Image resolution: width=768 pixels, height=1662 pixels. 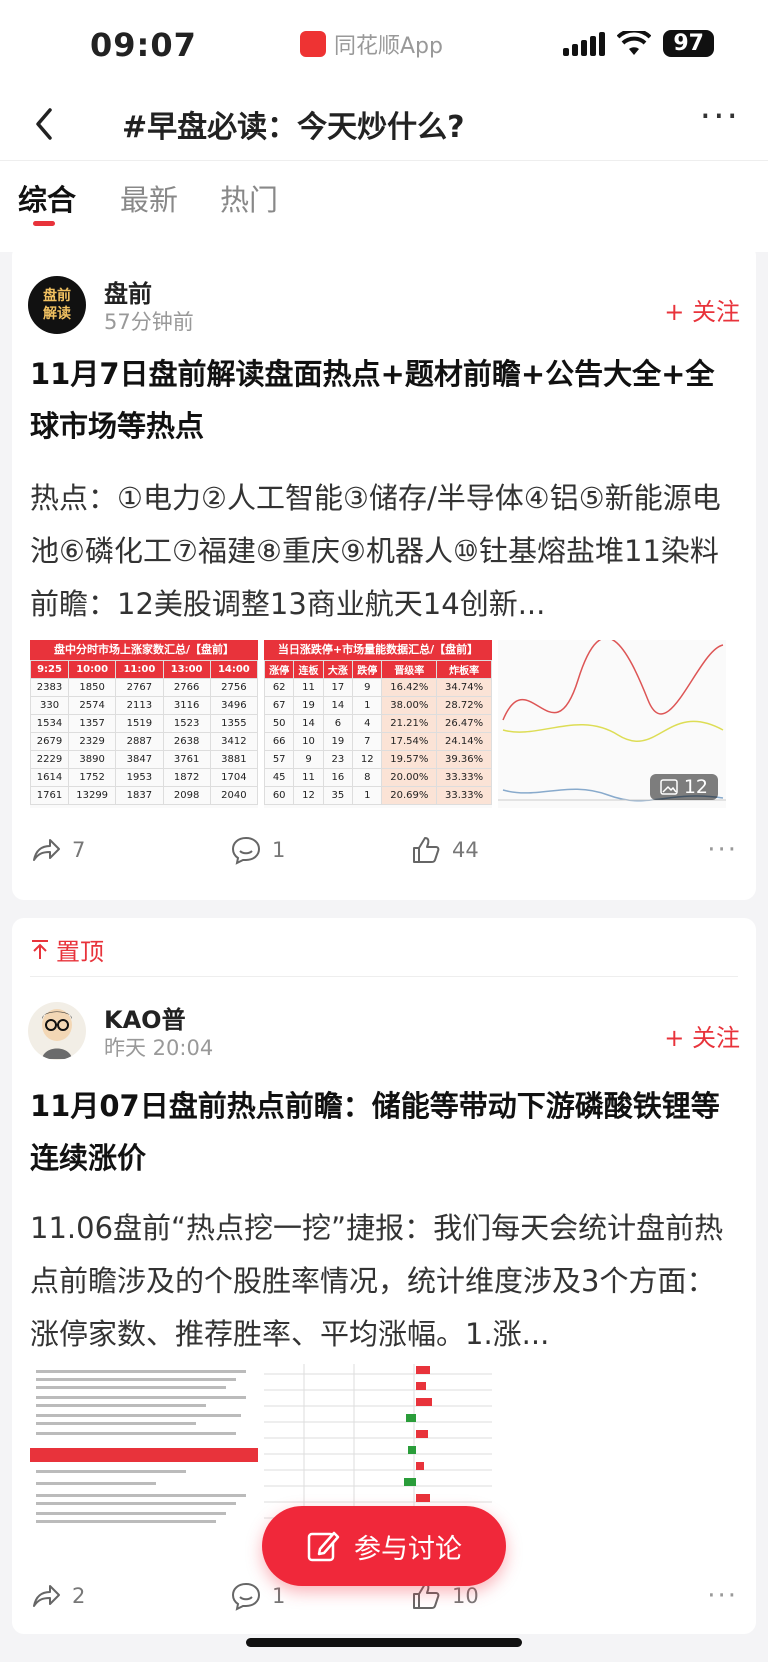 What do you see at coordinates (139, 741) in the screenshot?
I see `table-cell: 2887` at bounding box center [139, 741].